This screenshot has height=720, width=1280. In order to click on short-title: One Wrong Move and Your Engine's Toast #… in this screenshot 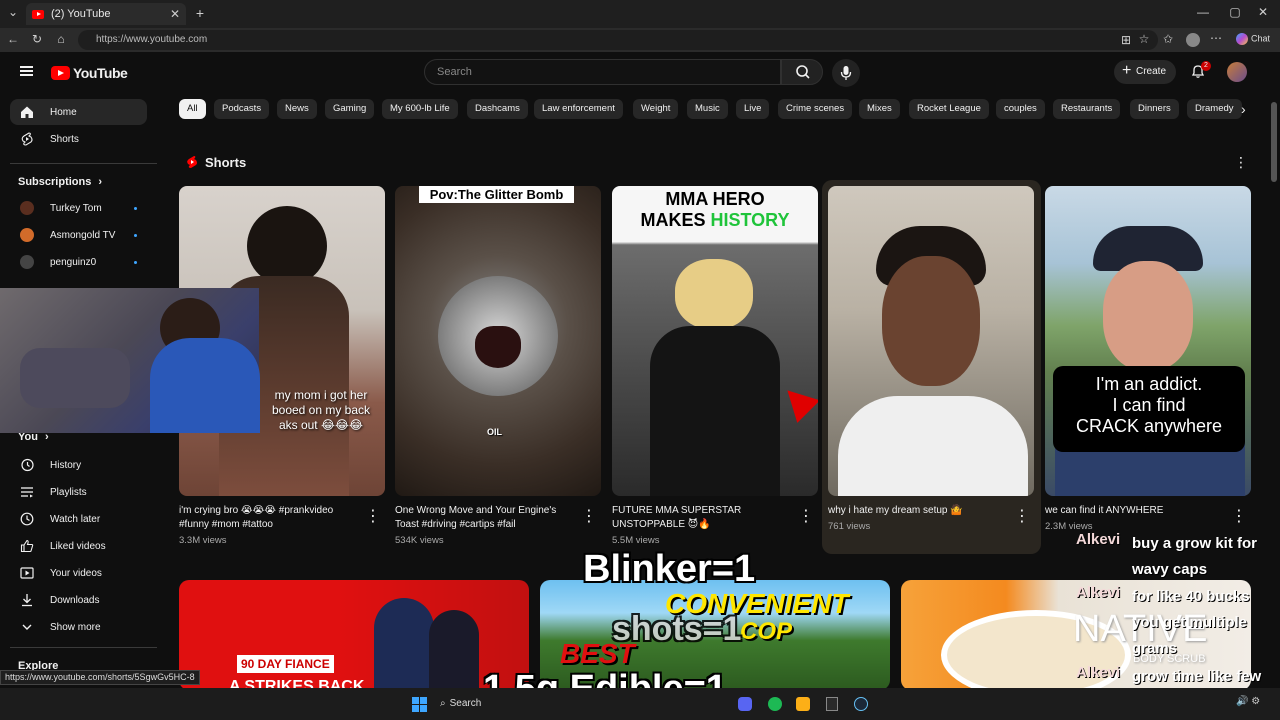, I will do `click(485, 518)`.